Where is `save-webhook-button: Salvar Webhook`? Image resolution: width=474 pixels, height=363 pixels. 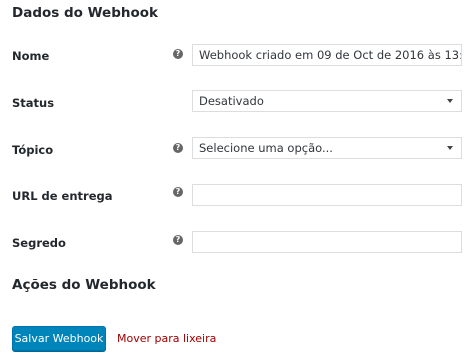 save-webhook-button: Salvar Webhook is located at coordinates (59, 338).